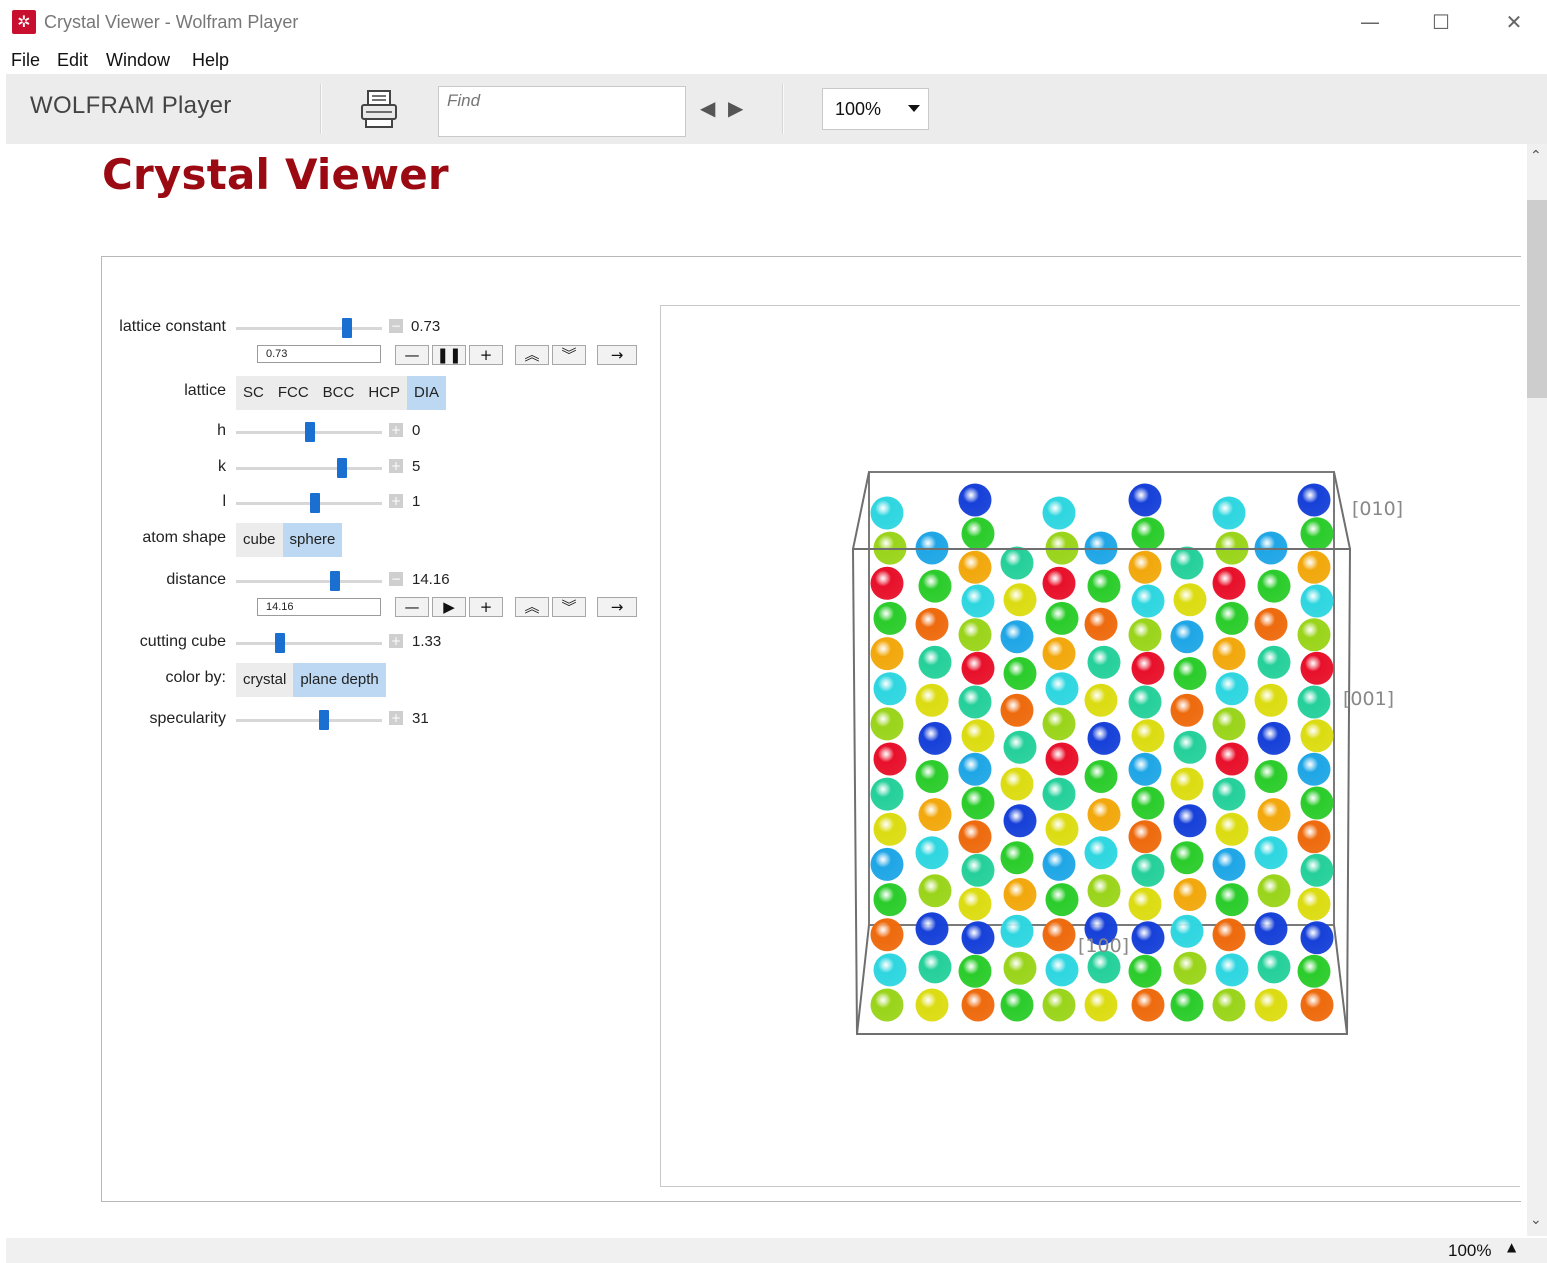  I want to click on find-previous-button: ◀, so click(707, 108).